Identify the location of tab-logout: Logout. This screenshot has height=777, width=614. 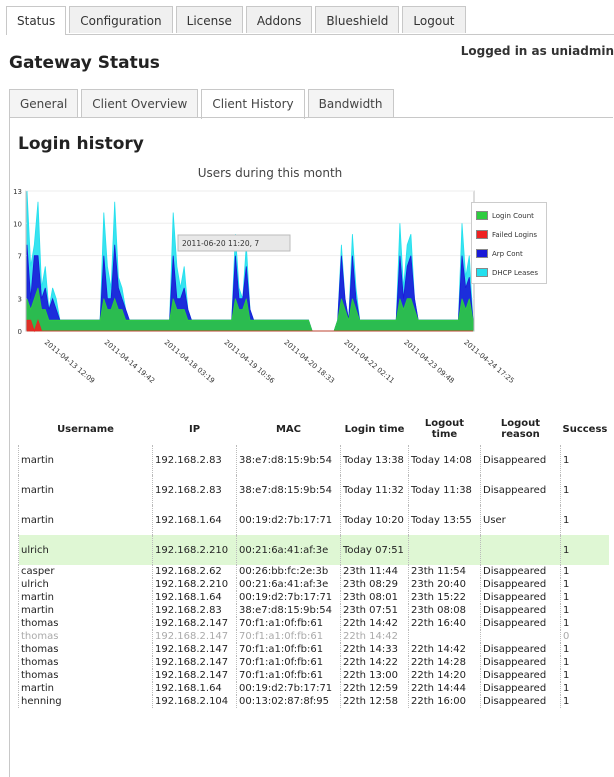
(434, 19).